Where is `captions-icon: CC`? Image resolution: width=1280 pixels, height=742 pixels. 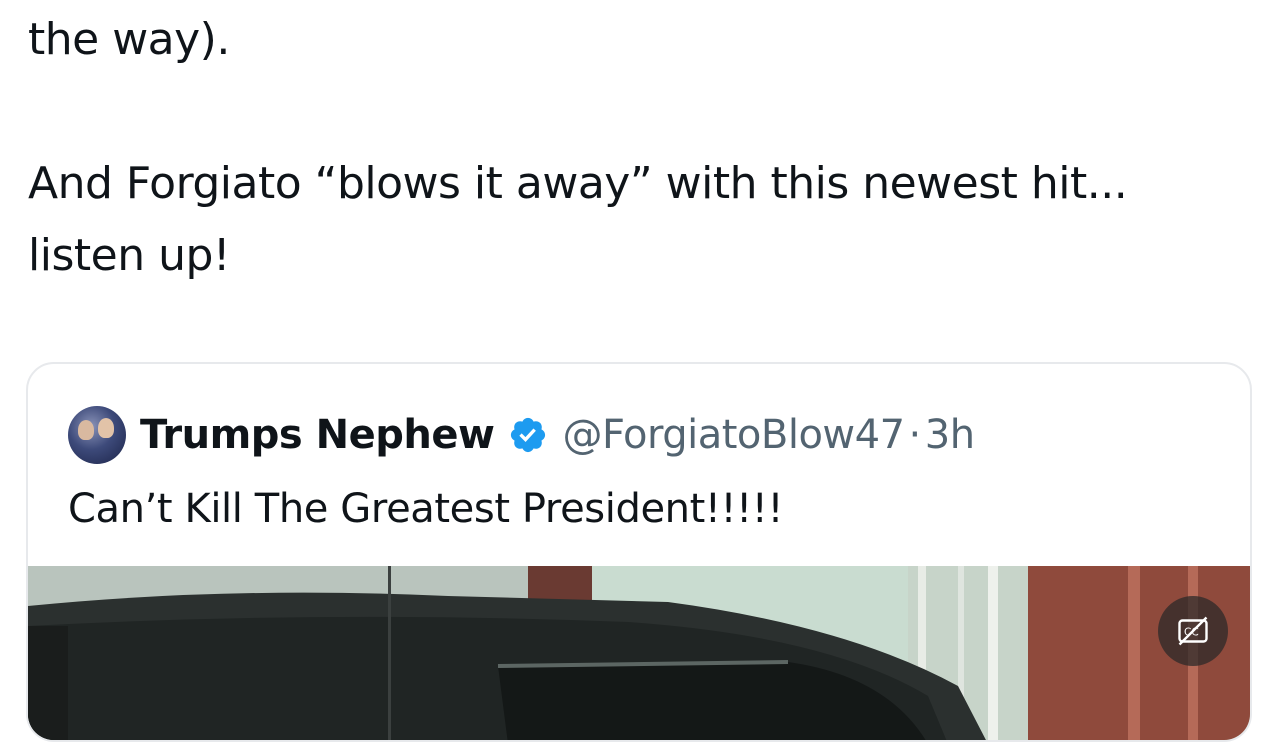 captions-icon: CC is located at coordinates (1193, 631).